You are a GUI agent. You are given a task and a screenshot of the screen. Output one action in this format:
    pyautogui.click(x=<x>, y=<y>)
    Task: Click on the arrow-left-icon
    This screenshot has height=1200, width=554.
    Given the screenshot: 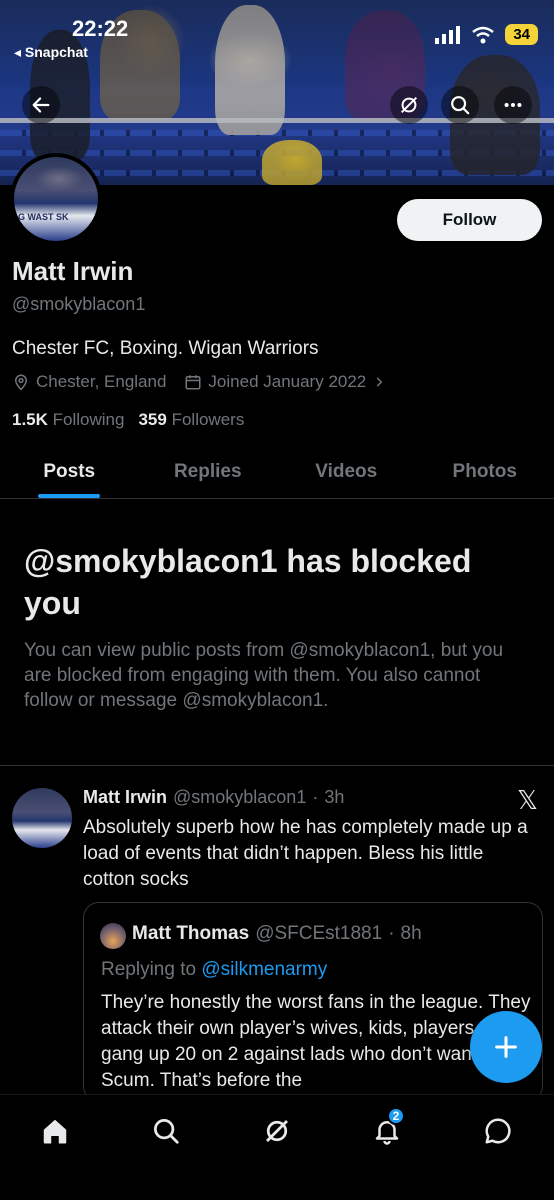 What is the action you would take?
    pyautogui.click(x=41, y=105)
    